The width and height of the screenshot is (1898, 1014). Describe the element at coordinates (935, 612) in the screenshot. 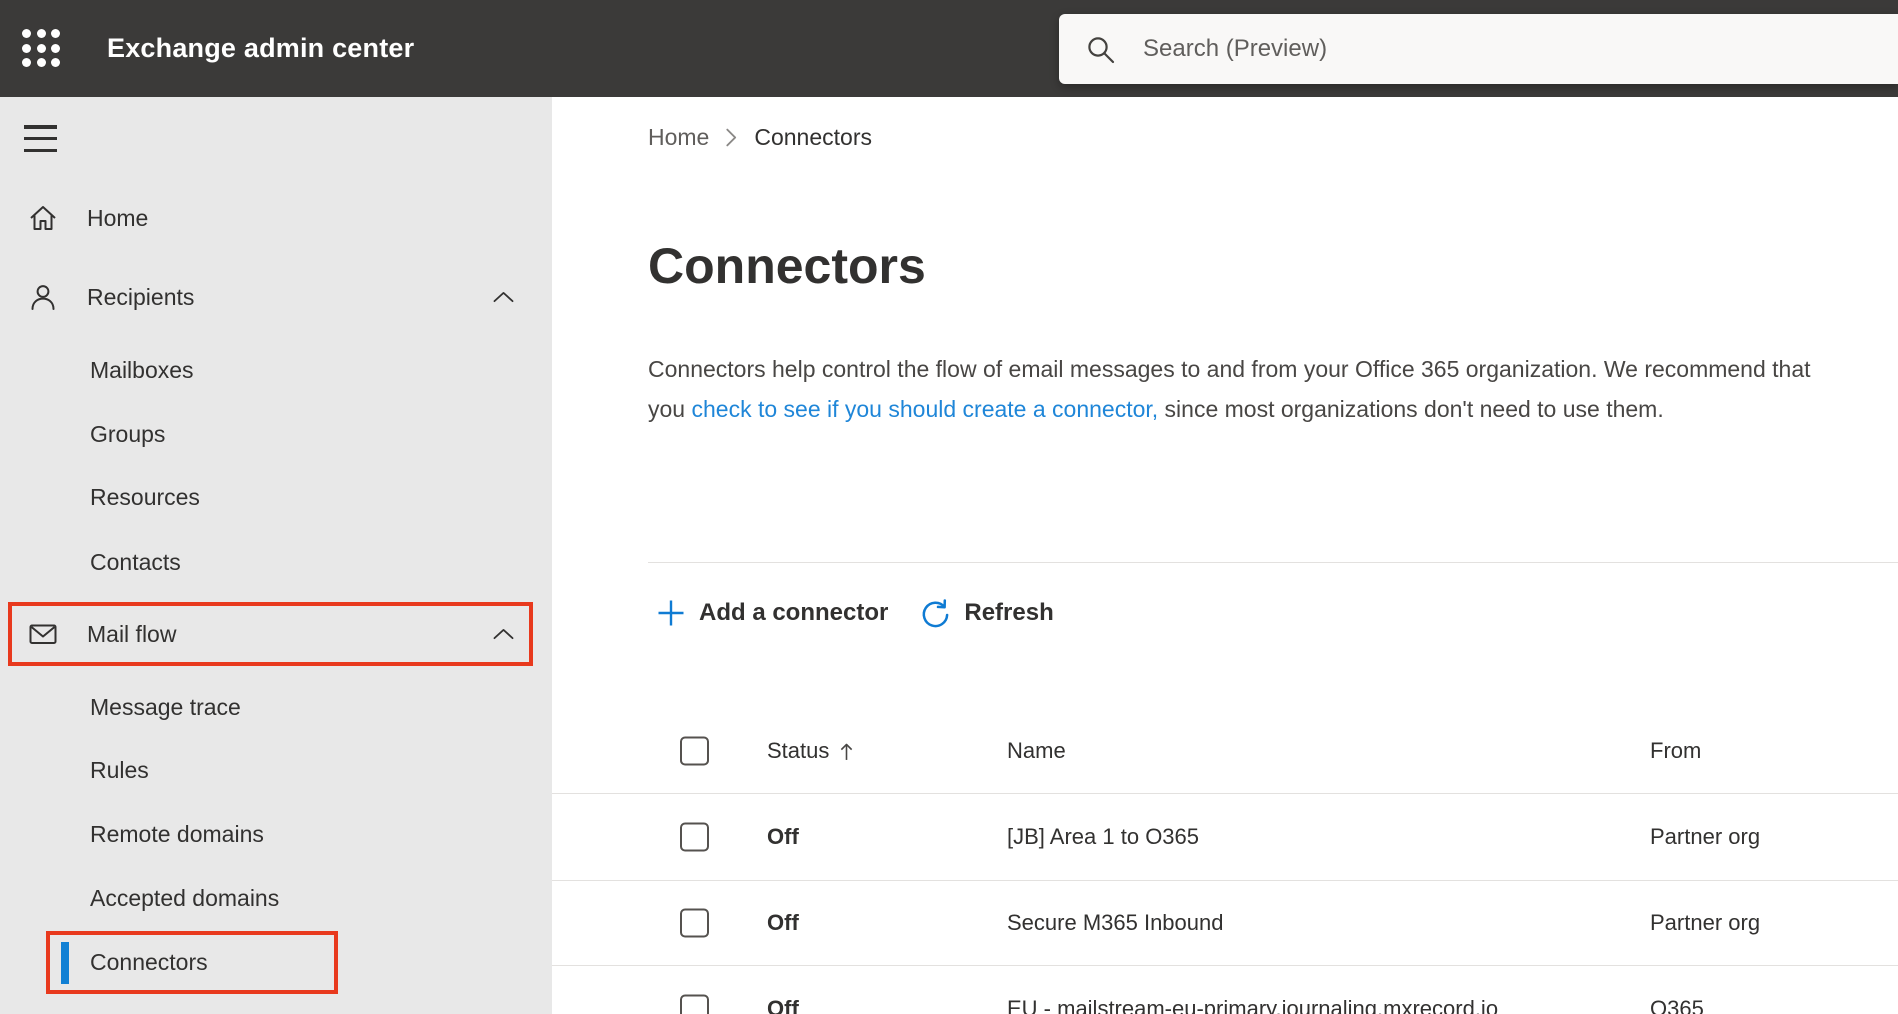

I see `refresh-icon` at that location.